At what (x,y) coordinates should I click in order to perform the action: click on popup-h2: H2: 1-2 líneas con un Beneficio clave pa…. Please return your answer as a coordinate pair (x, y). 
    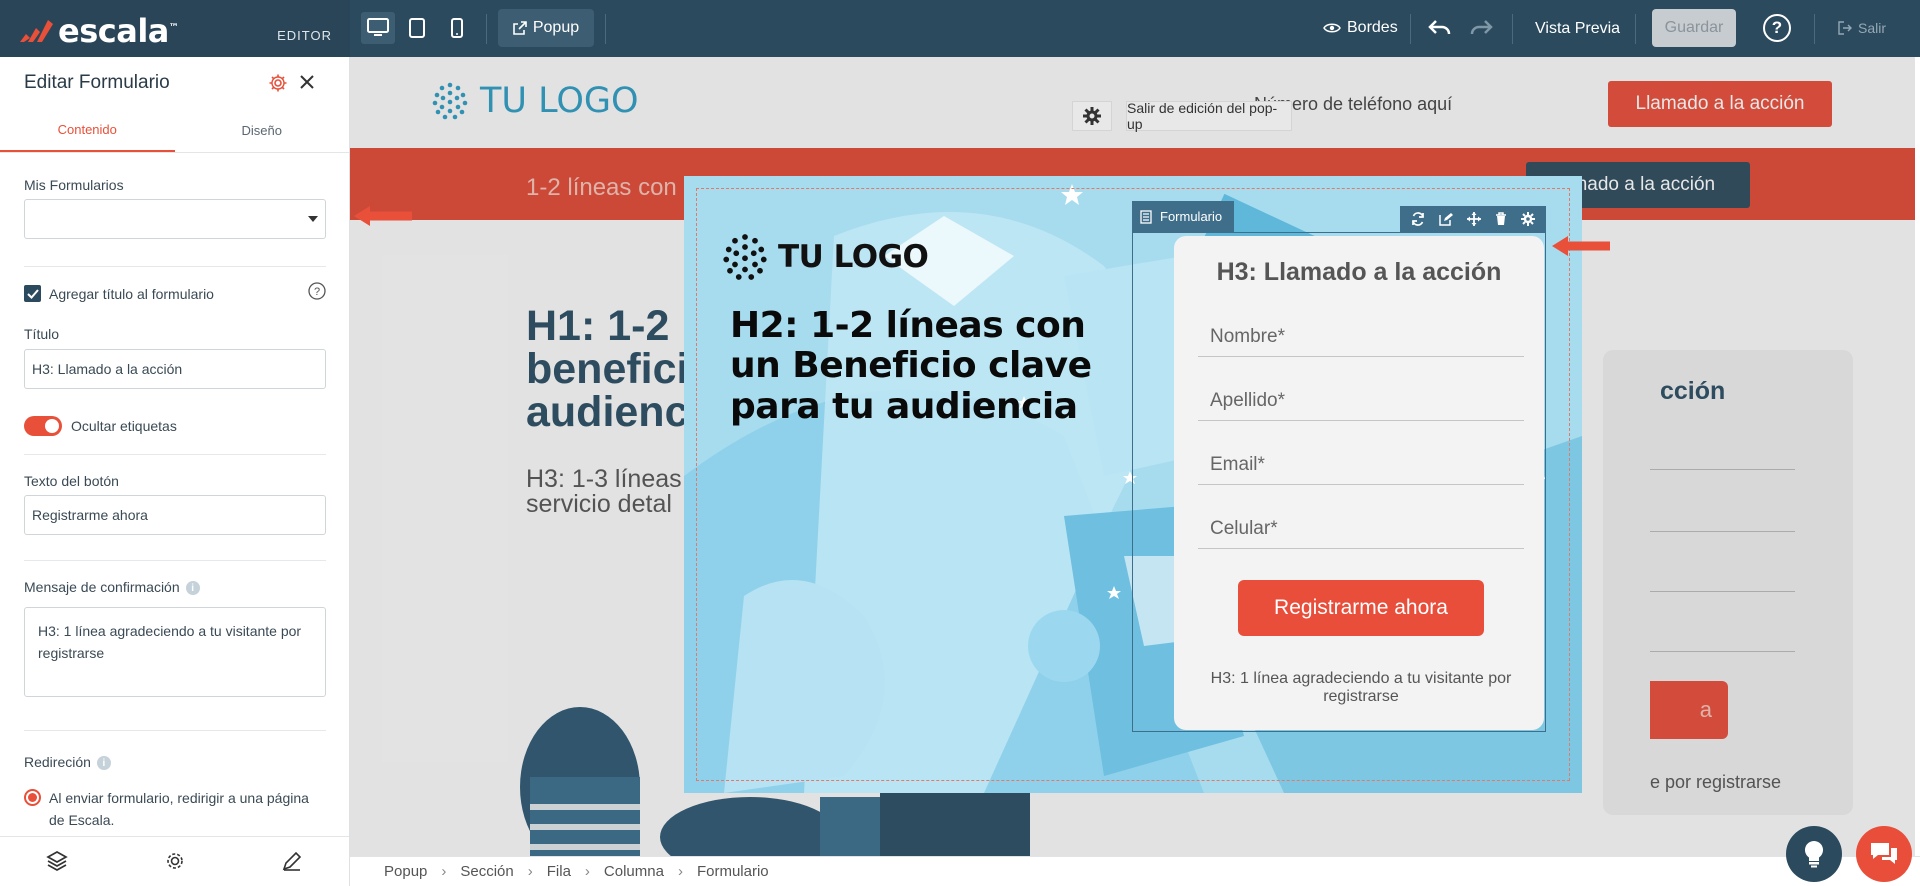
    Looking at the image, I should click on (930, 366).